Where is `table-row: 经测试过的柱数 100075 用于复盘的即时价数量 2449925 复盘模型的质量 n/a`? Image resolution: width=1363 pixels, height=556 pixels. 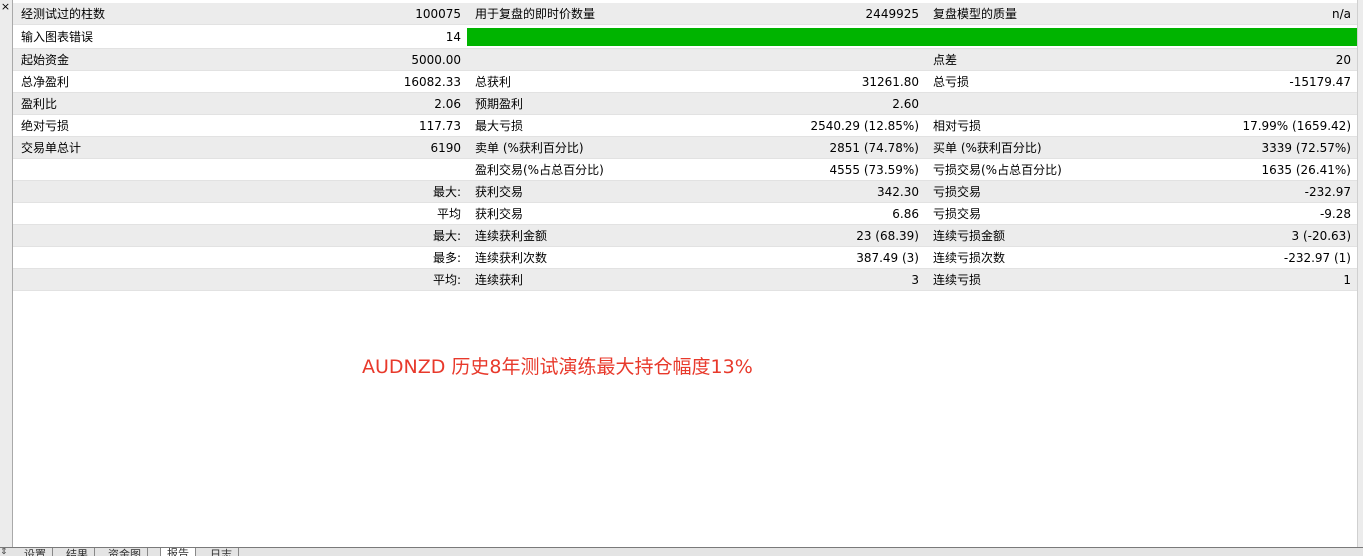 table-row: 经测试过的柱数 100075 用于复盘的即时价数量 2449925 复盘模型的质量 n/a is located at coordinates (685, 14).